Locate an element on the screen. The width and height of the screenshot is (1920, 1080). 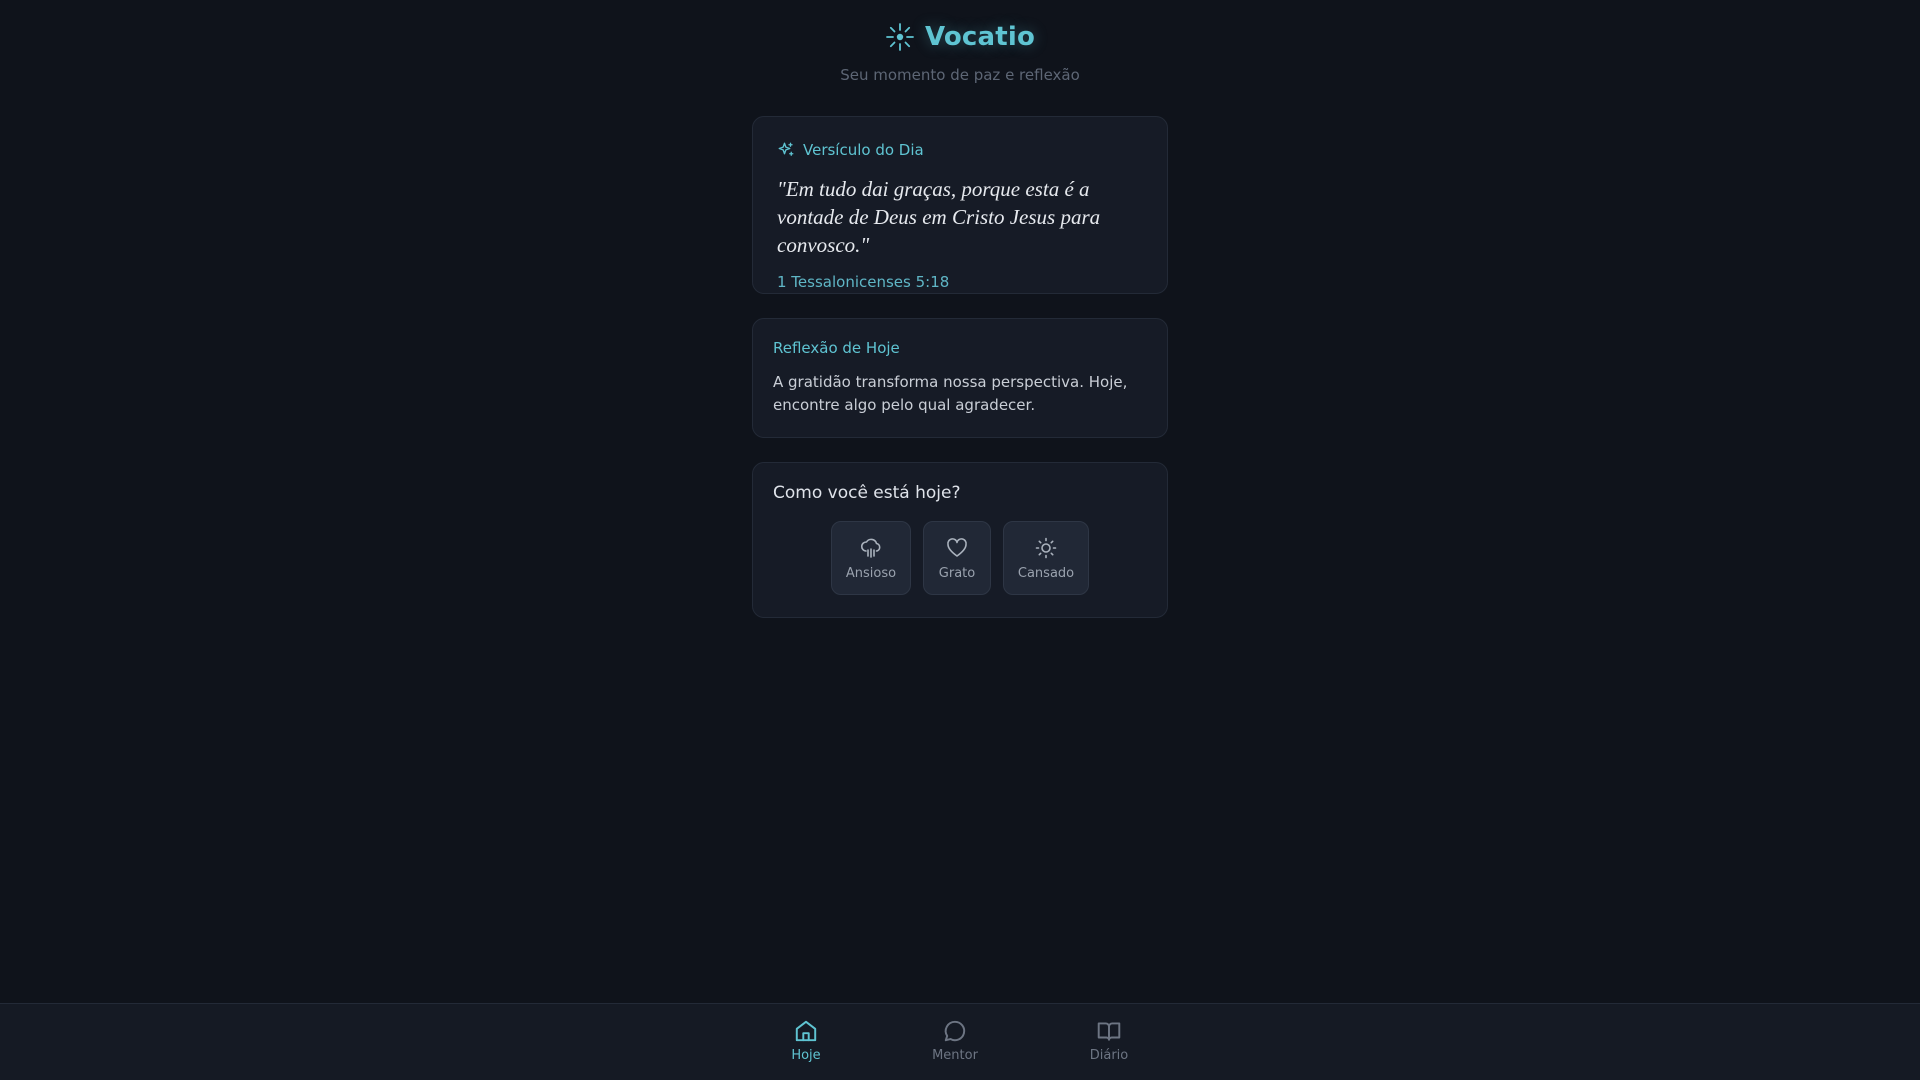
sun-burst-icon is located at coordinates (900, 37).